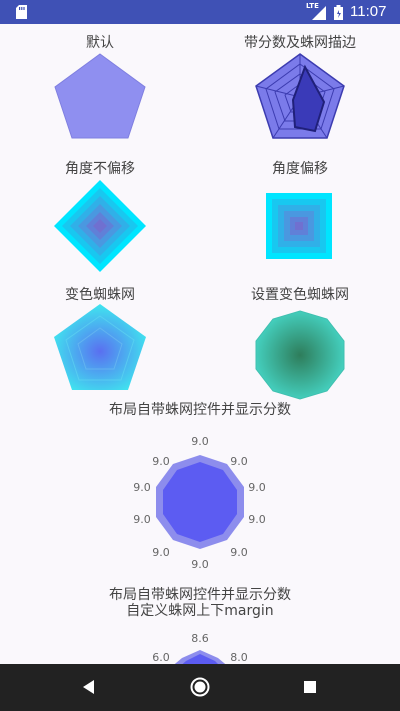  What do you see at coordinates (21, 12) in the screenshot?
I see `sd-card-icon` at bounding box center [21, 12].